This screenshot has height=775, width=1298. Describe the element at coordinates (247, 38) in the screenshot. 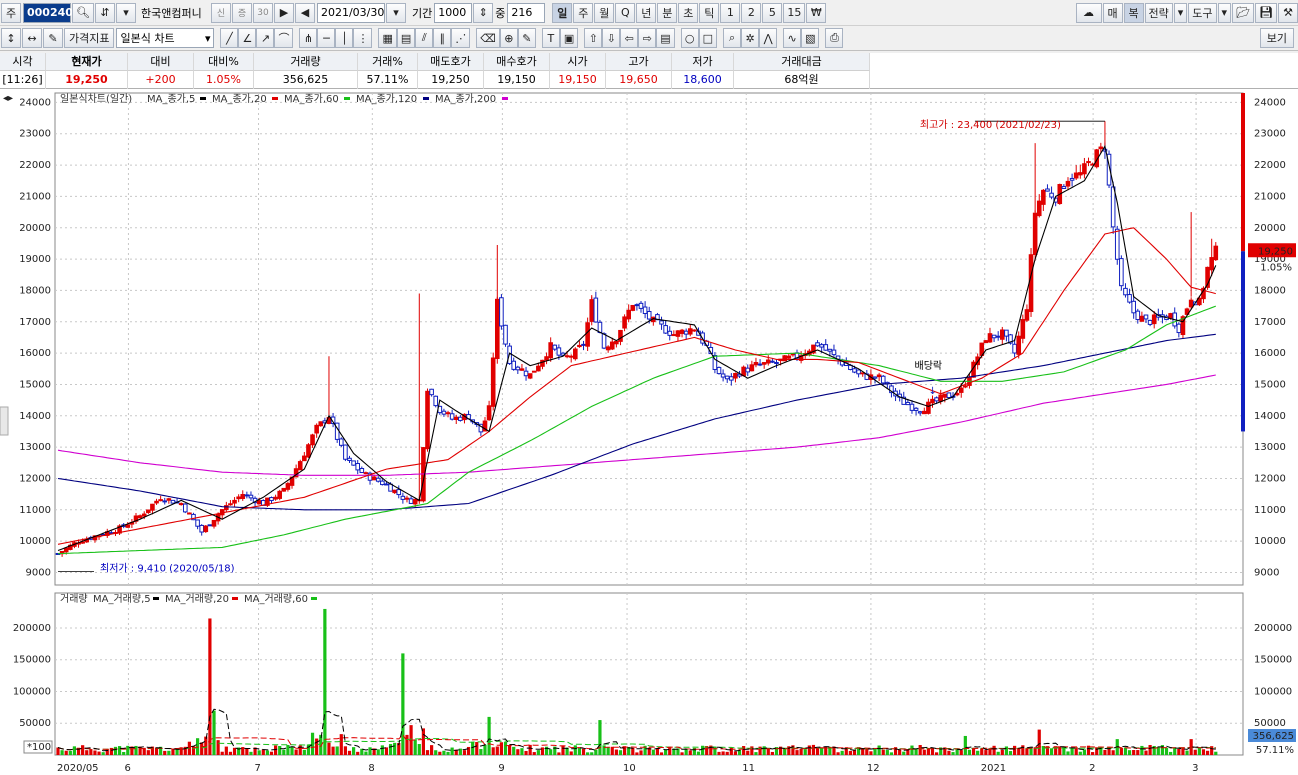

I see `angle-tool-icon: ∠` at that location.